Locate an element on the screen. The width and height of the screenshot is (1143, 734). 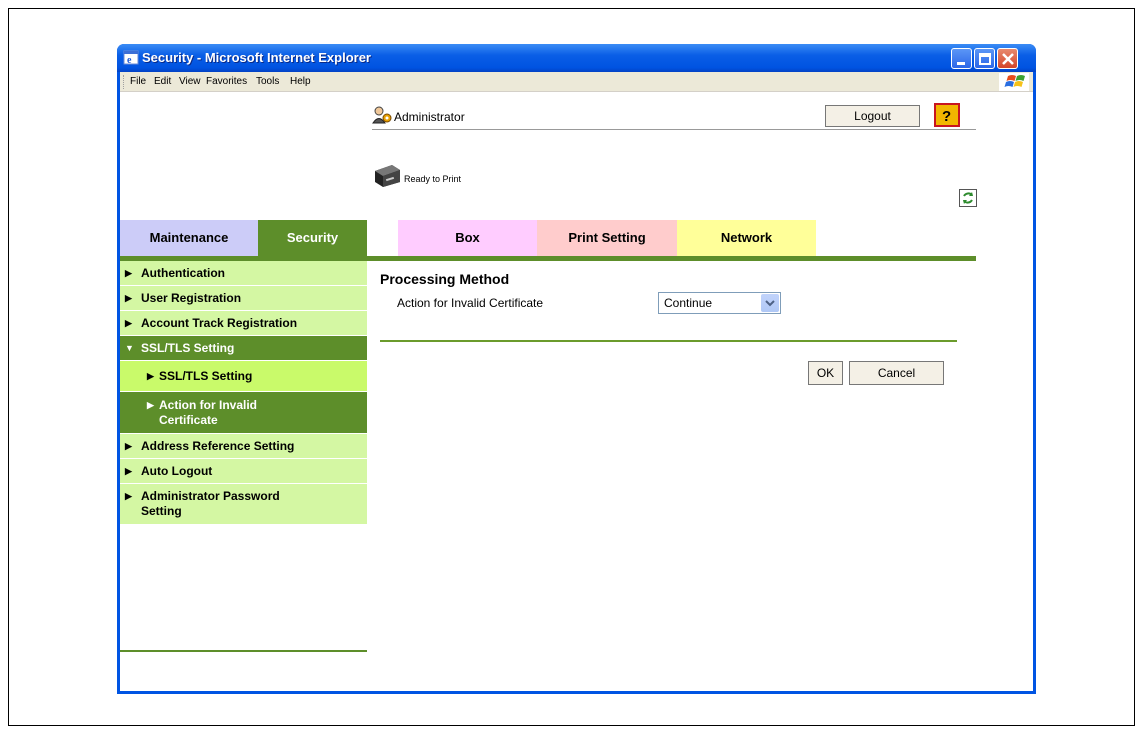
printer-status: Ready to Print is located at coordinates (433, 179).